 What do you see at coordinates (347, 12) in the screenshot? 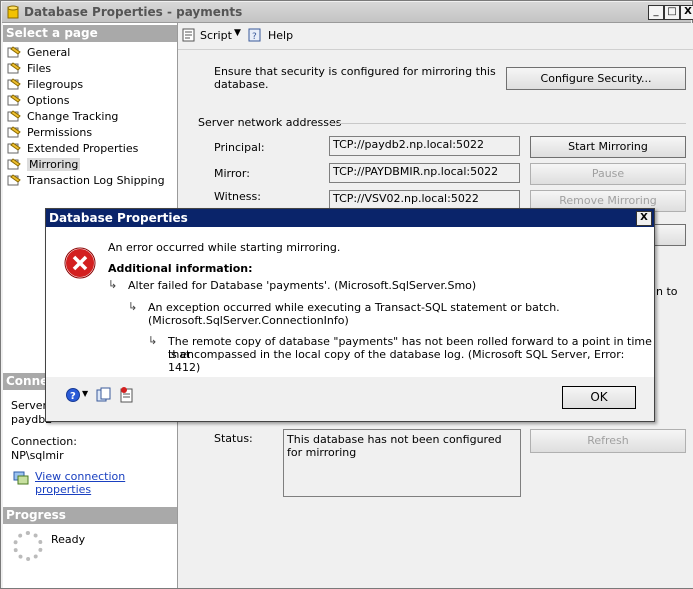
I see `title-bar: Database Properties - payments _ □ X` at bounding box center [347, 12].